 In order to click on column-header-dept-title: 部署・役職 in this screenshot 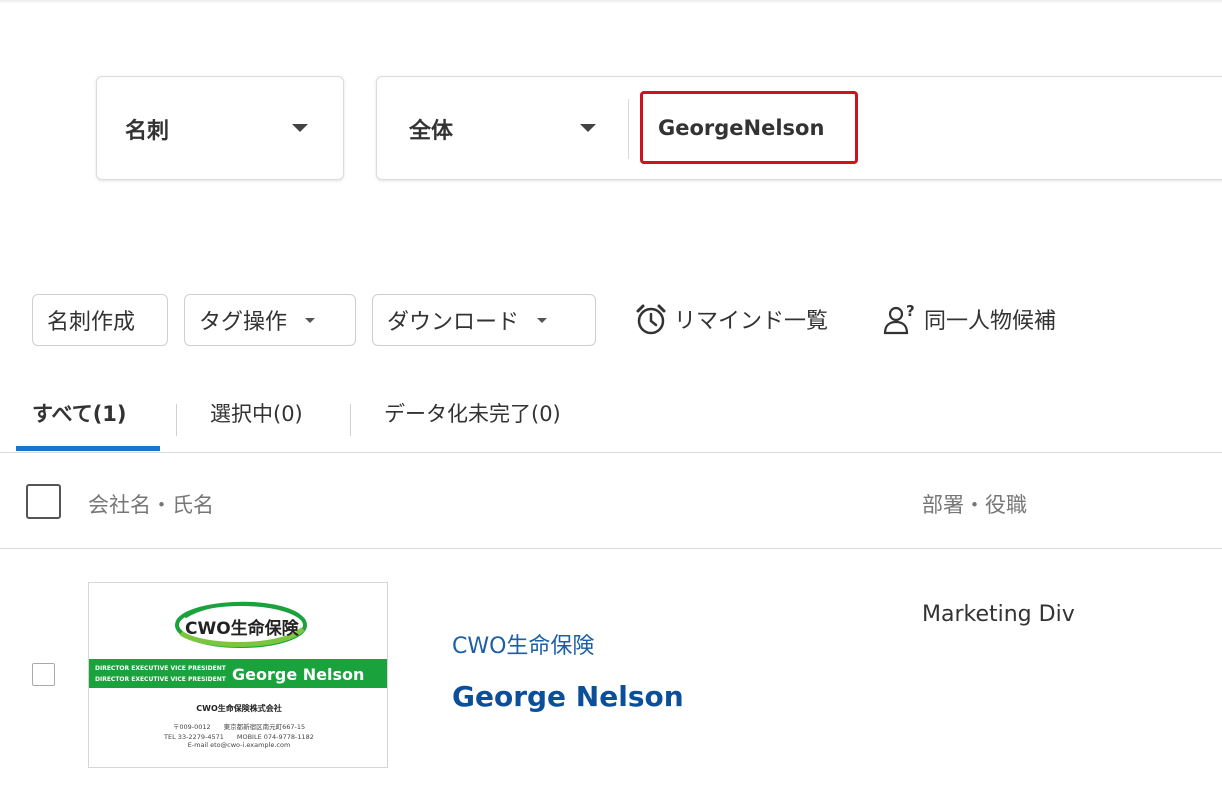, I will do `click(974, 504)`.